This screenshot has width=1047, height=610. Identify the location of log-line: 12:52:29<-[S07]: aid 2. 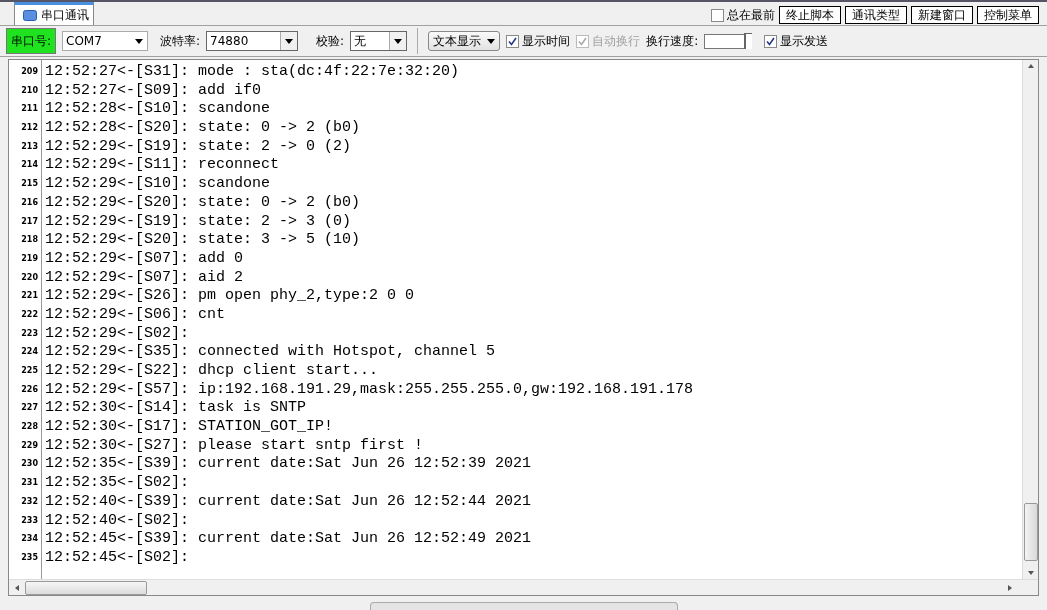
(145, 278).